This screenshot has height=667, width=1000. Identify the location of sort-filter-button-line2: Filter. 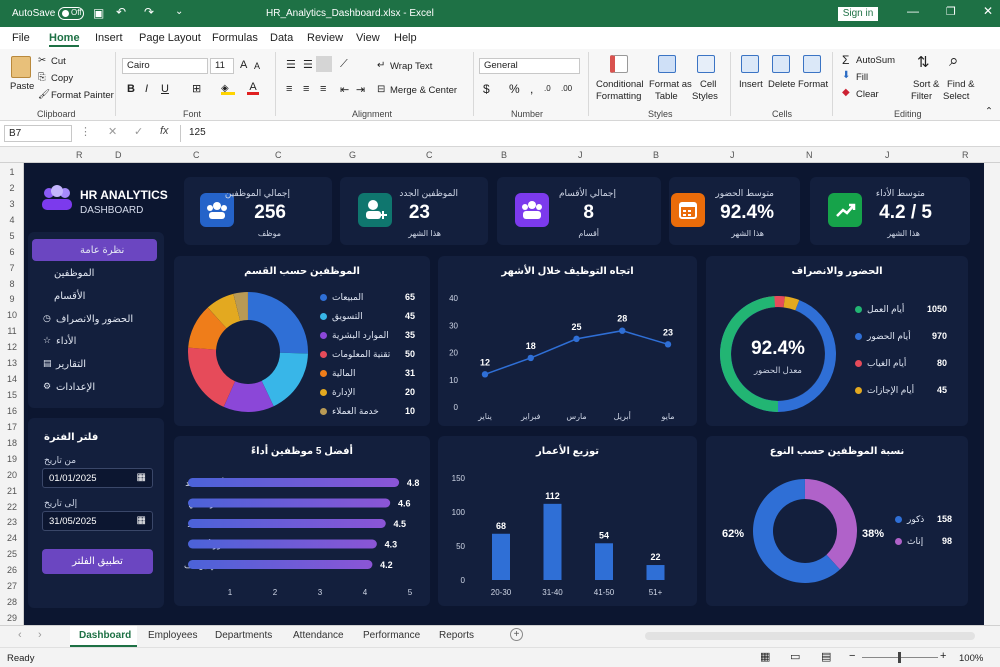
(921, 96).